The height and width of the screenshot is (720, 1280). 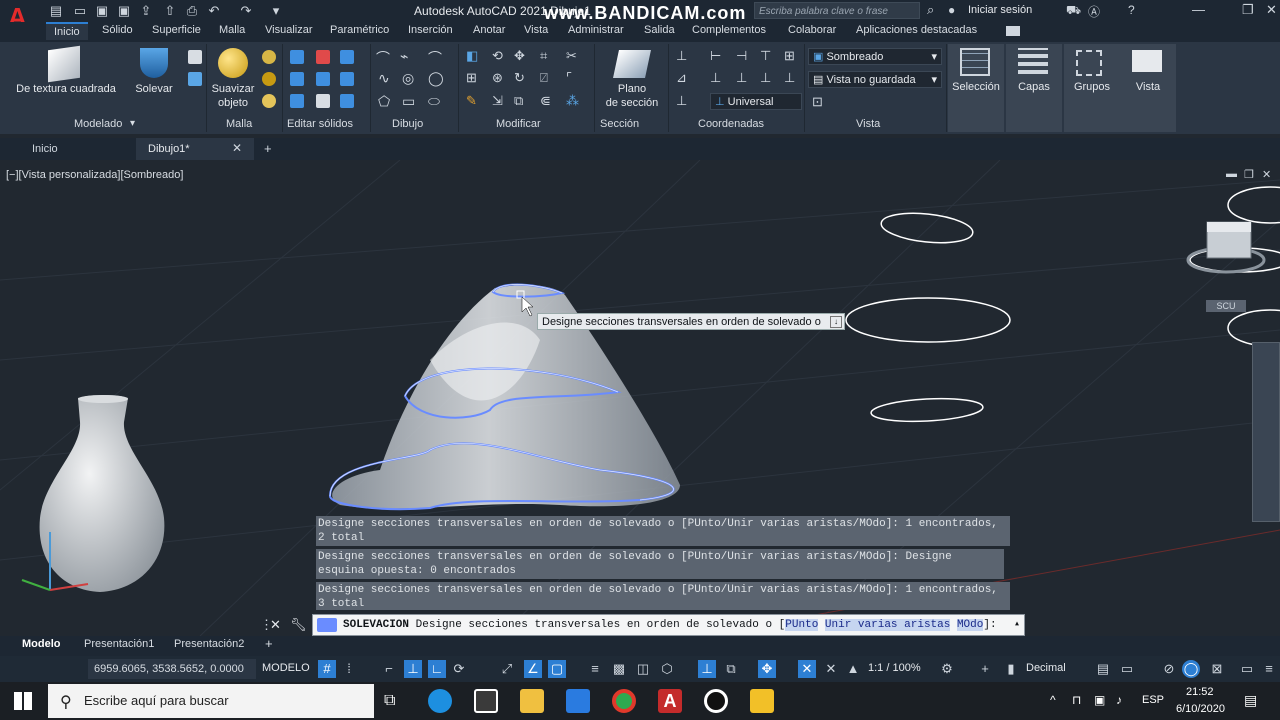 What do you see at coordinates (670, 701) in the screenshot?
I see `autocad-taskbar-icon: A` at bounding box center [670, 701].